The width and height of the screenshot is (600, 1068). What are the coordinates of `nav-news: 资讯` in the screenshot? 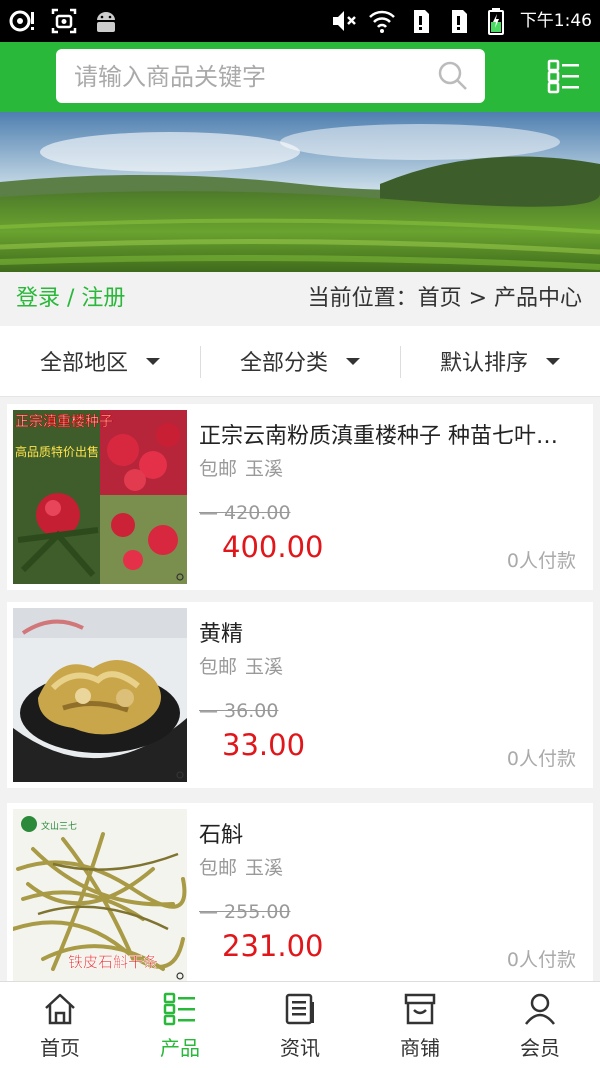 It's located at (300, 1025).